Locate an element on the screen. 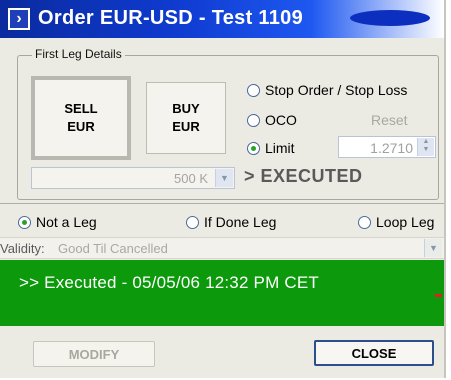 This screenshot has width=451, height=380. app-arrow-icon: › is located at coordinates (19, 19).